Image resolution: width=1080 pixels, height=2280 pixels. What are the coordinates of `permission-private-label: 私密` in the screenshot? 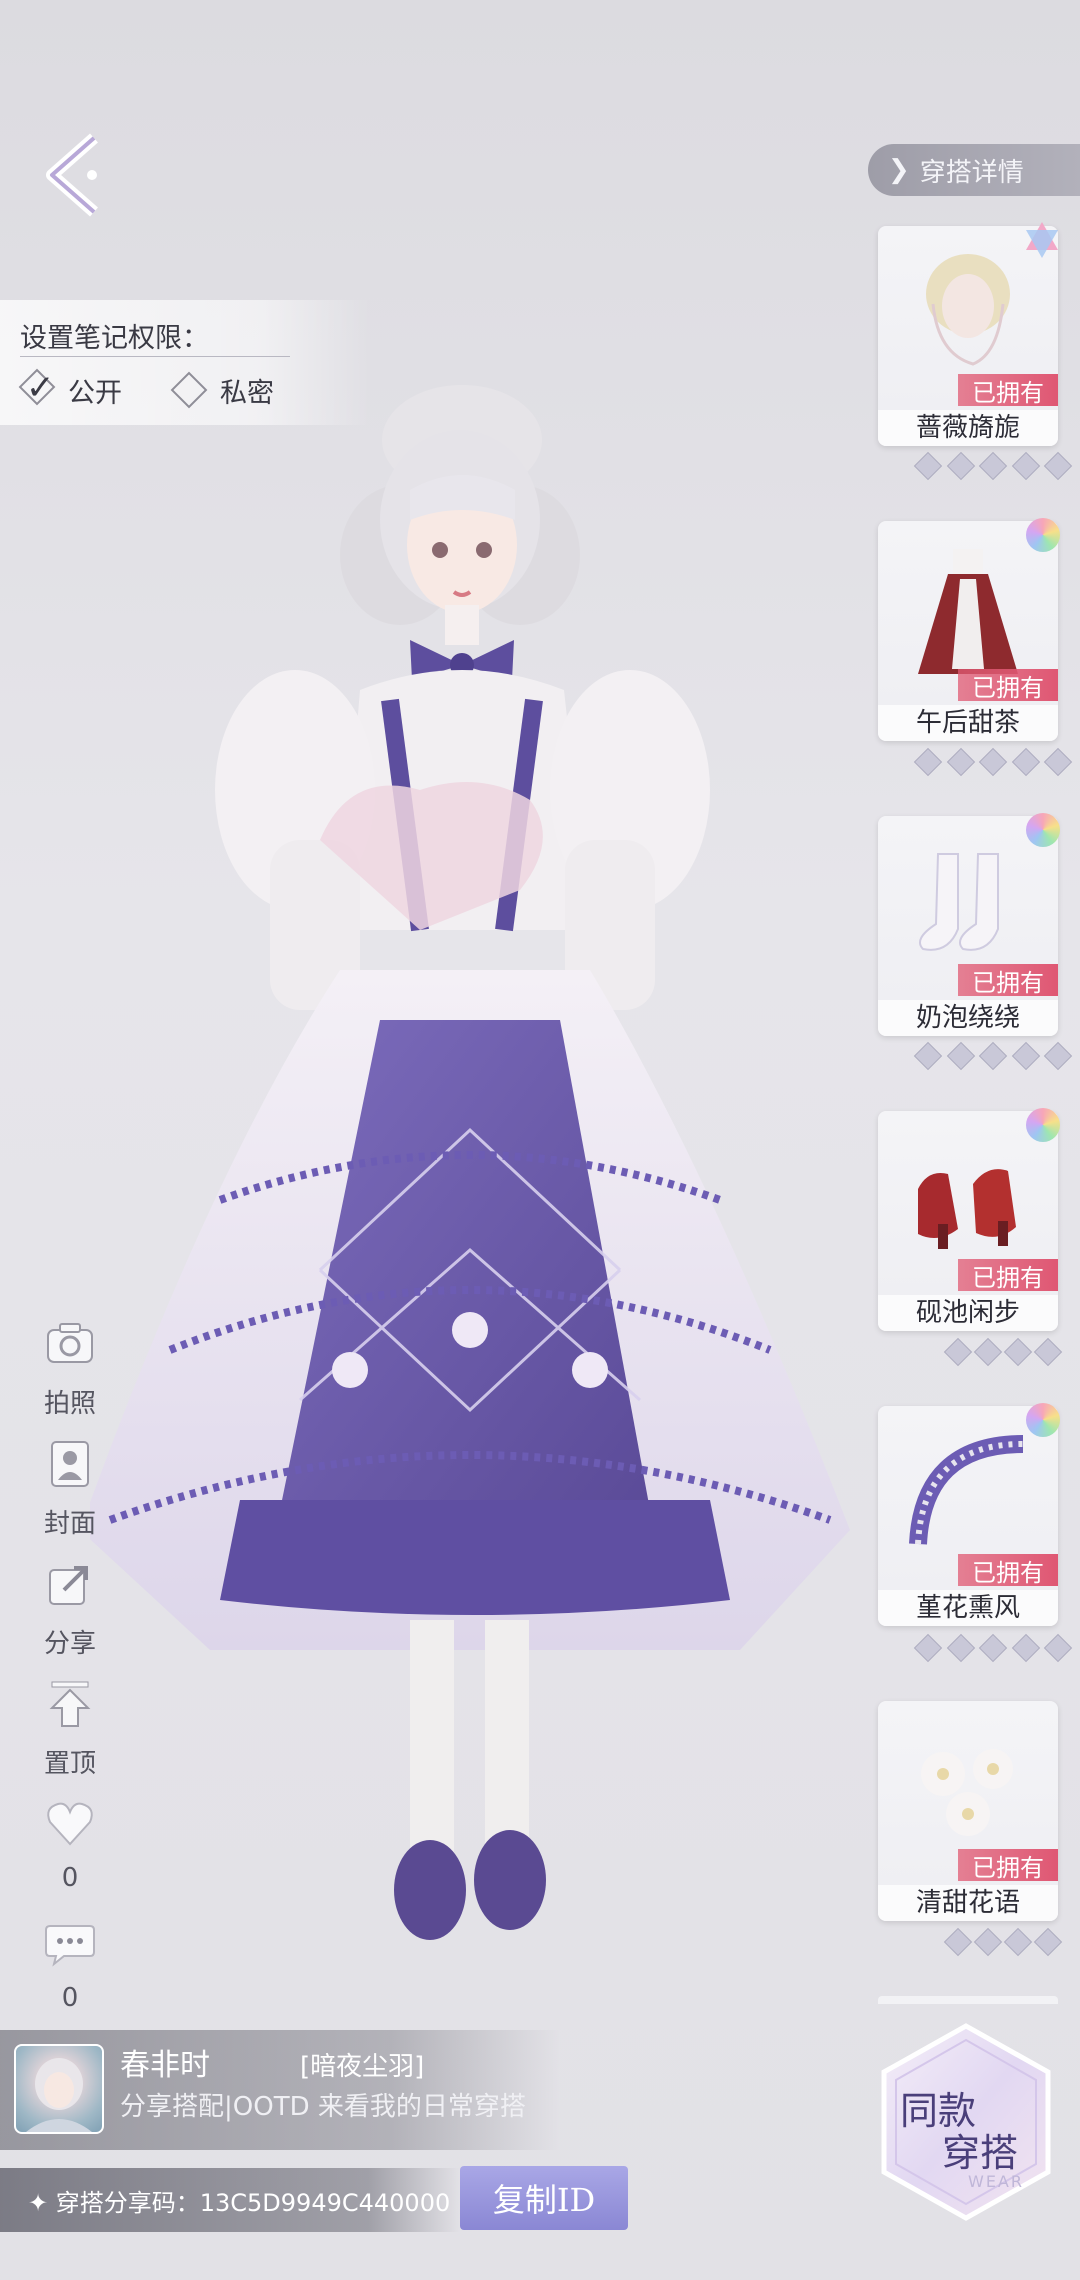 It's located at (247, 393).